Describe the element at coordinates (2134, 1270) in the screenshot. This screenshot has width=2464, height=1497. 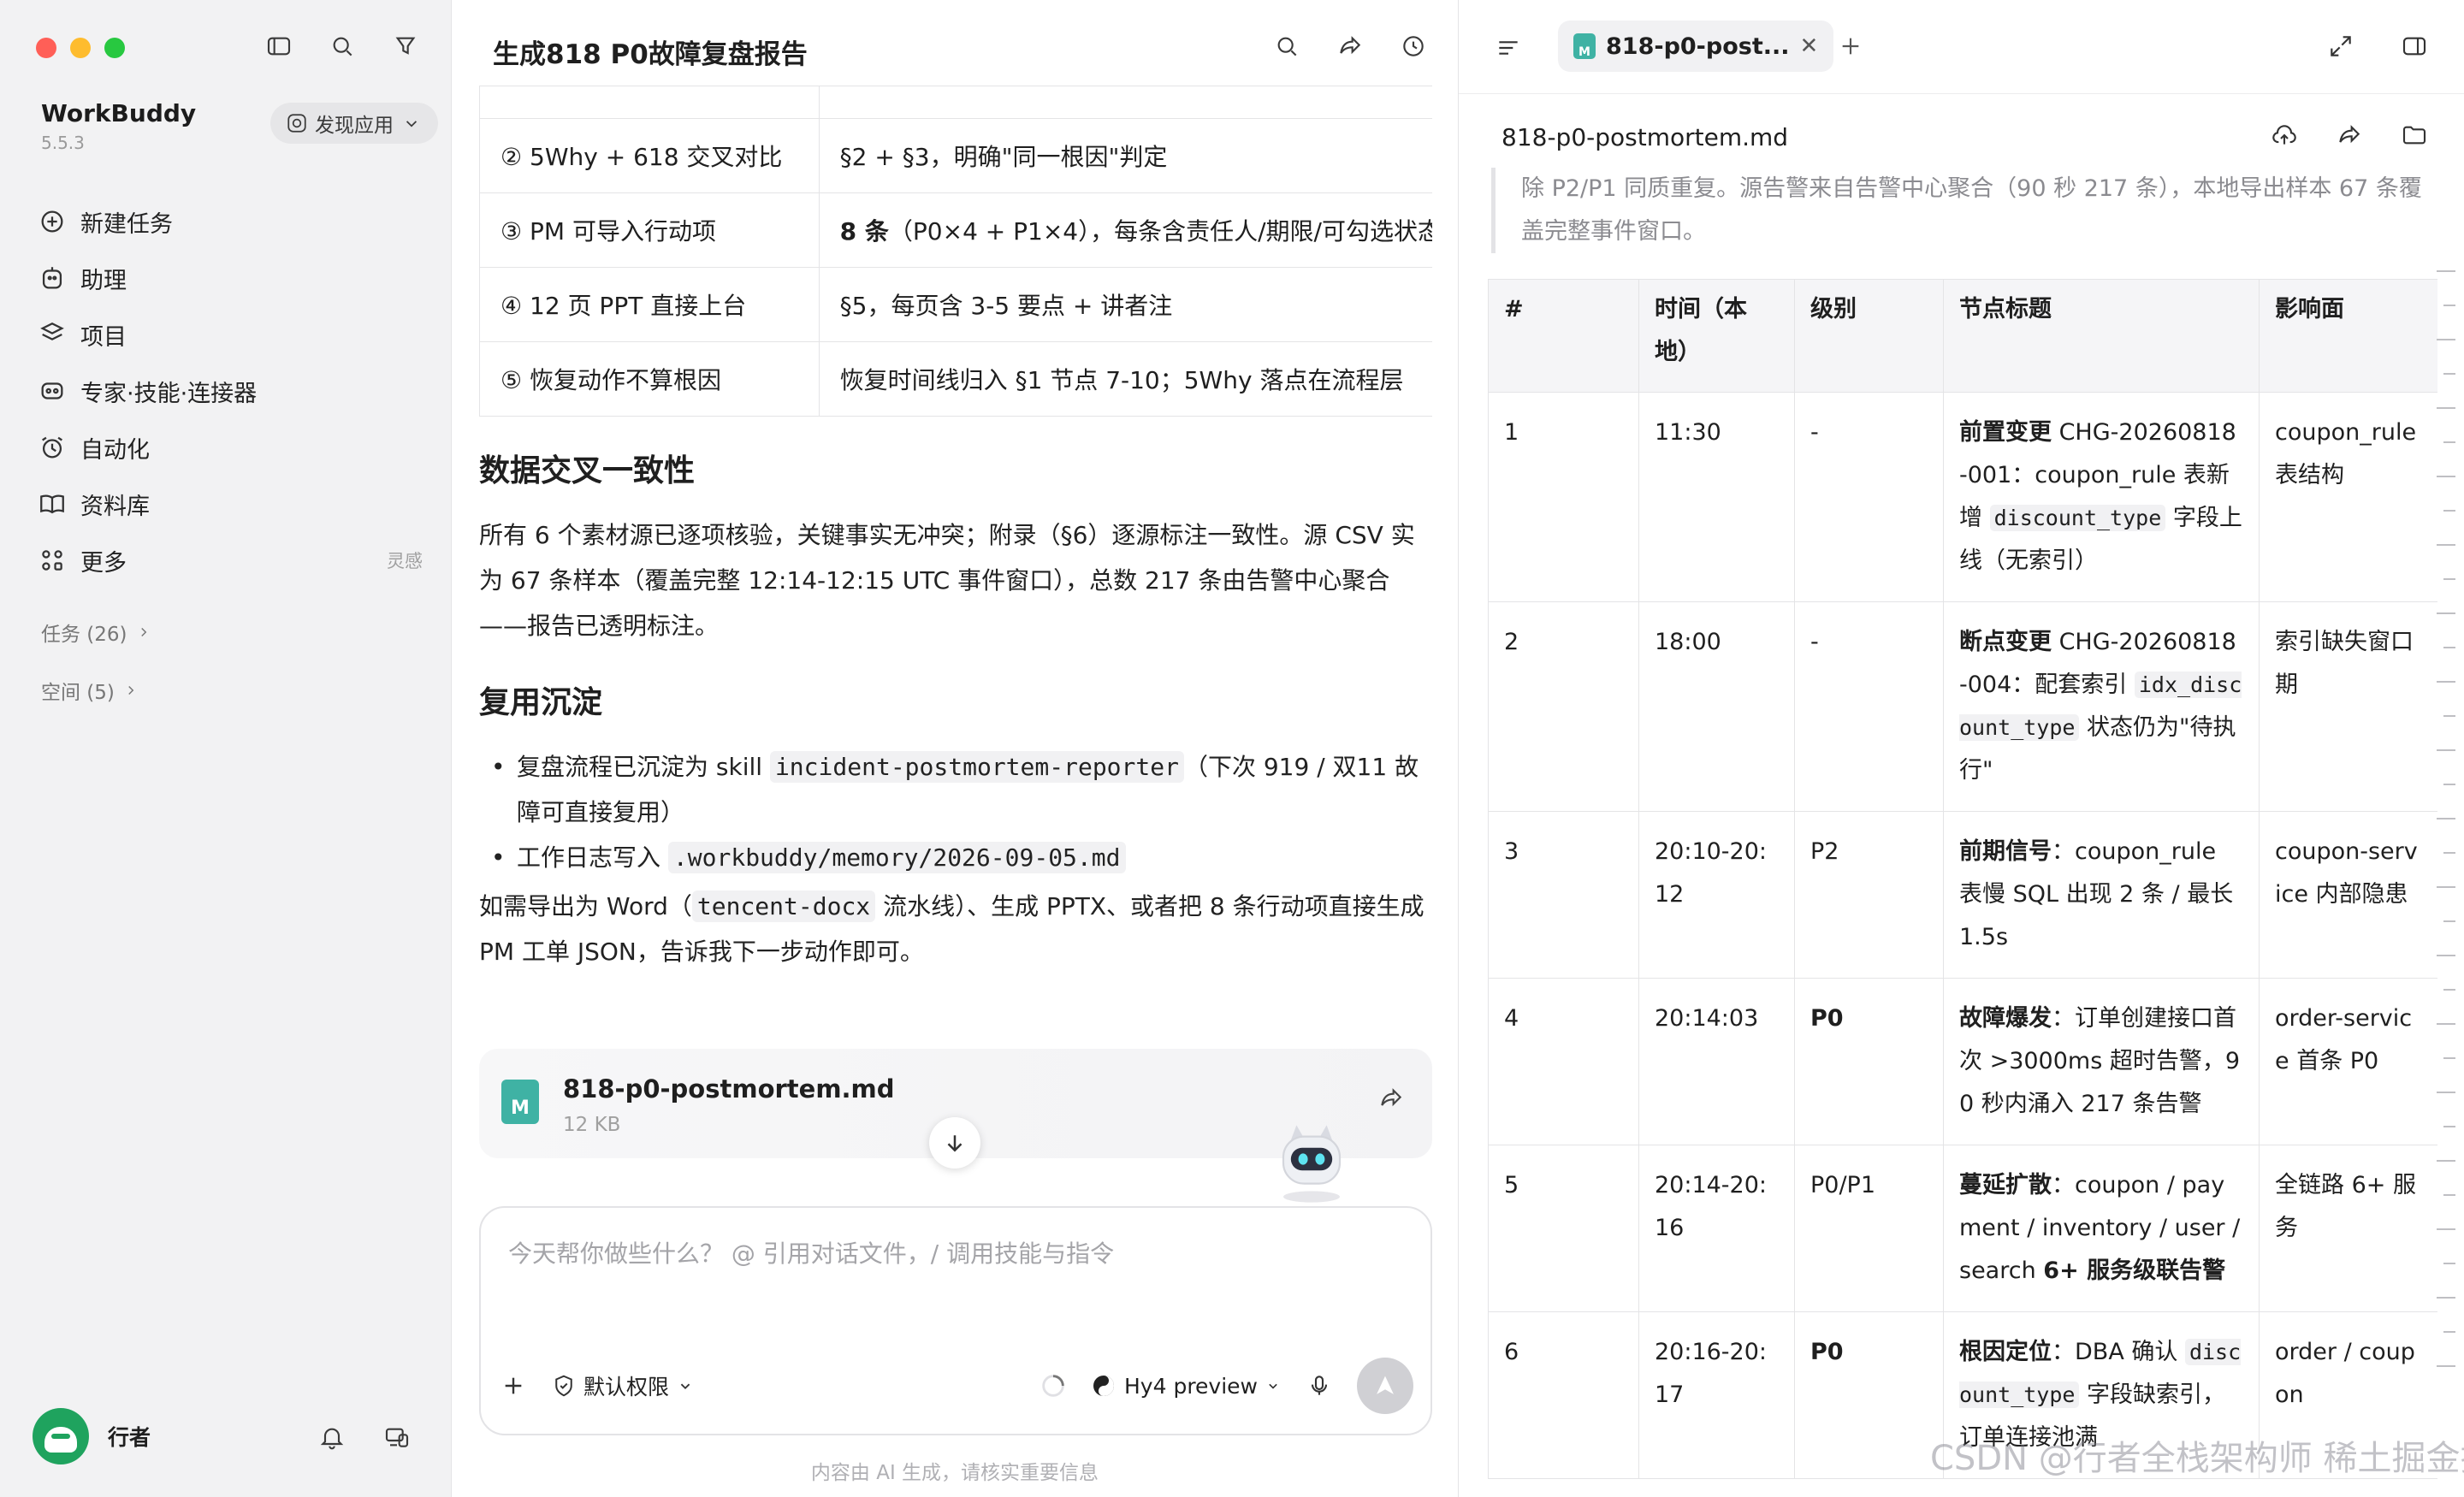
I see `node-title-text: 6+ 服务级联告警` at that location.